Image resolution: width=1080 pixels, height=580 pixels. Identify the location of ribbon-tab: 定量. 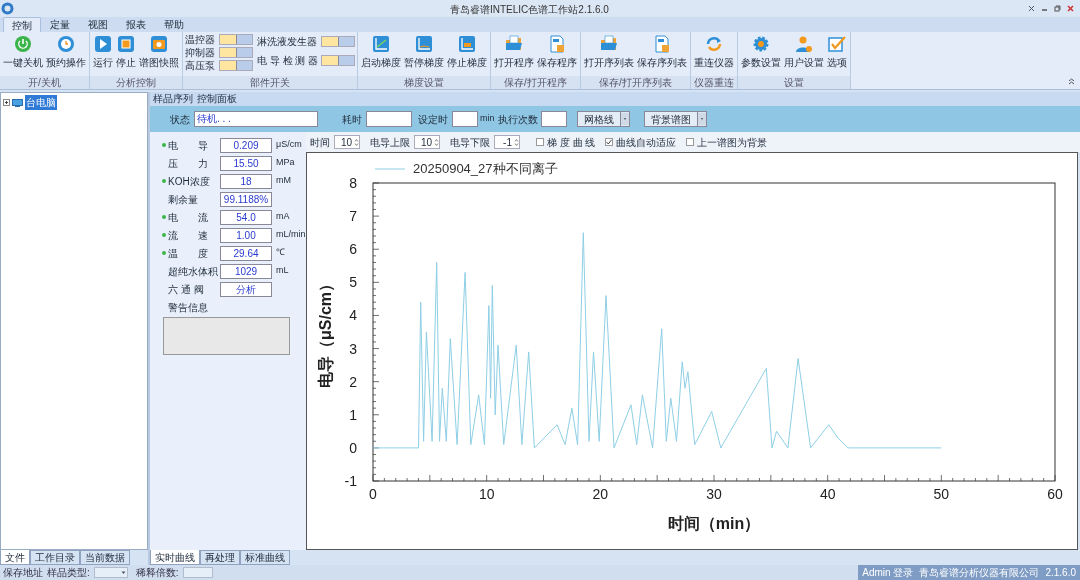
(60, 24).